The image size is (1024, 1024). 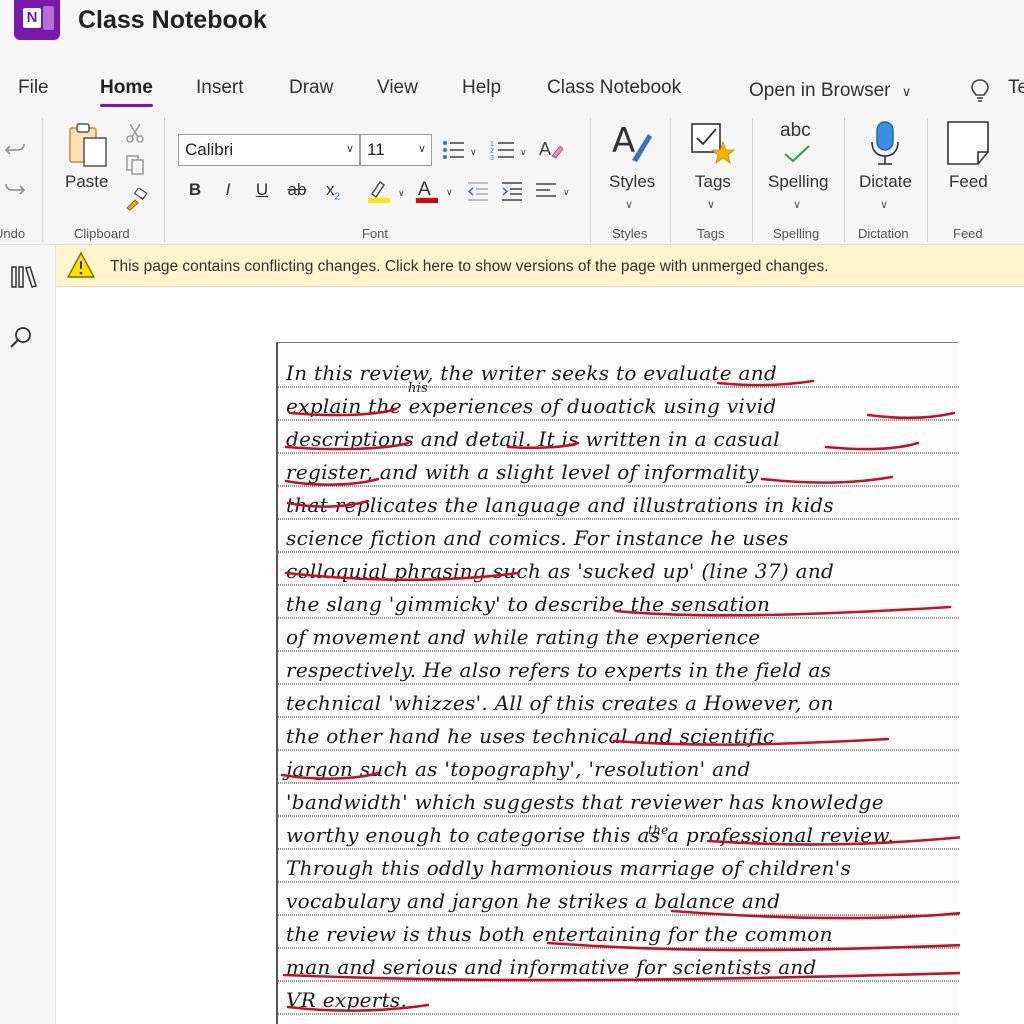 What do you see at coordinates (968, 144) in the screenshot?
I see `feed-icon` at bounding box center [968, 144].